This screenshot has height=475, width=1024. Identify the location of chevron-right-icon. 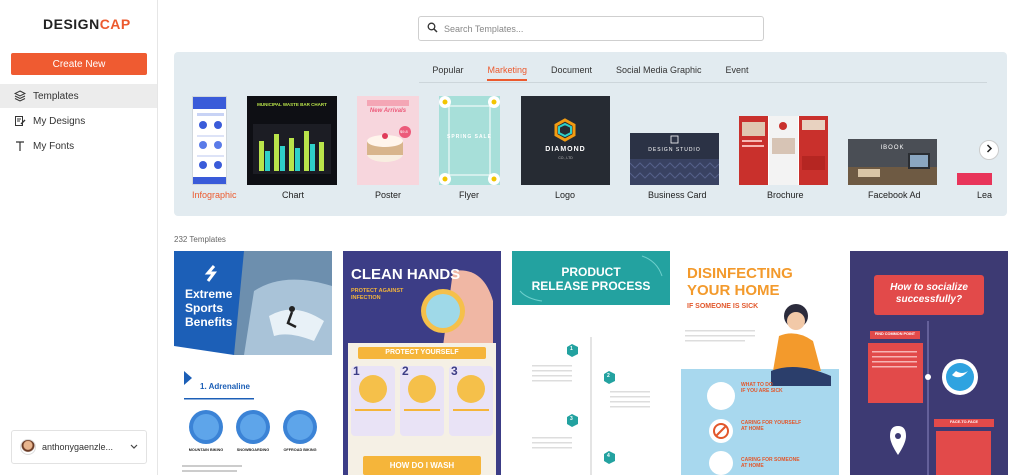
(989, 150).